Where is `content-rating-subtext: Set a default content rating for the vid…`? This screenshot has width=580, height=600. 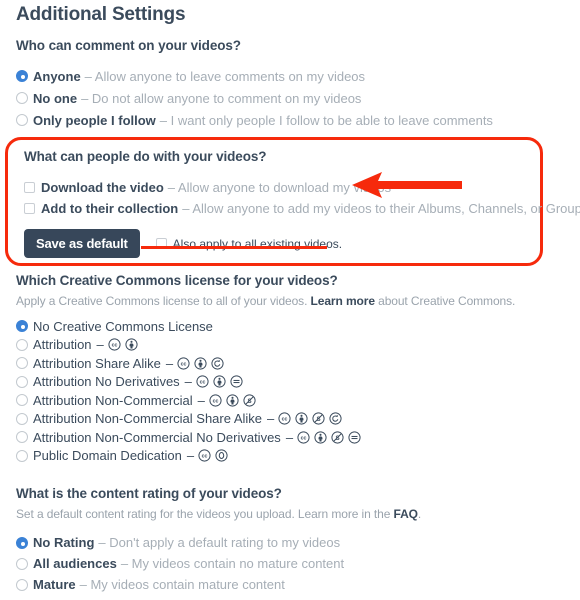 content-rating-subtext: Set a default content rating for the vid… is located at coordinates (290, 514).